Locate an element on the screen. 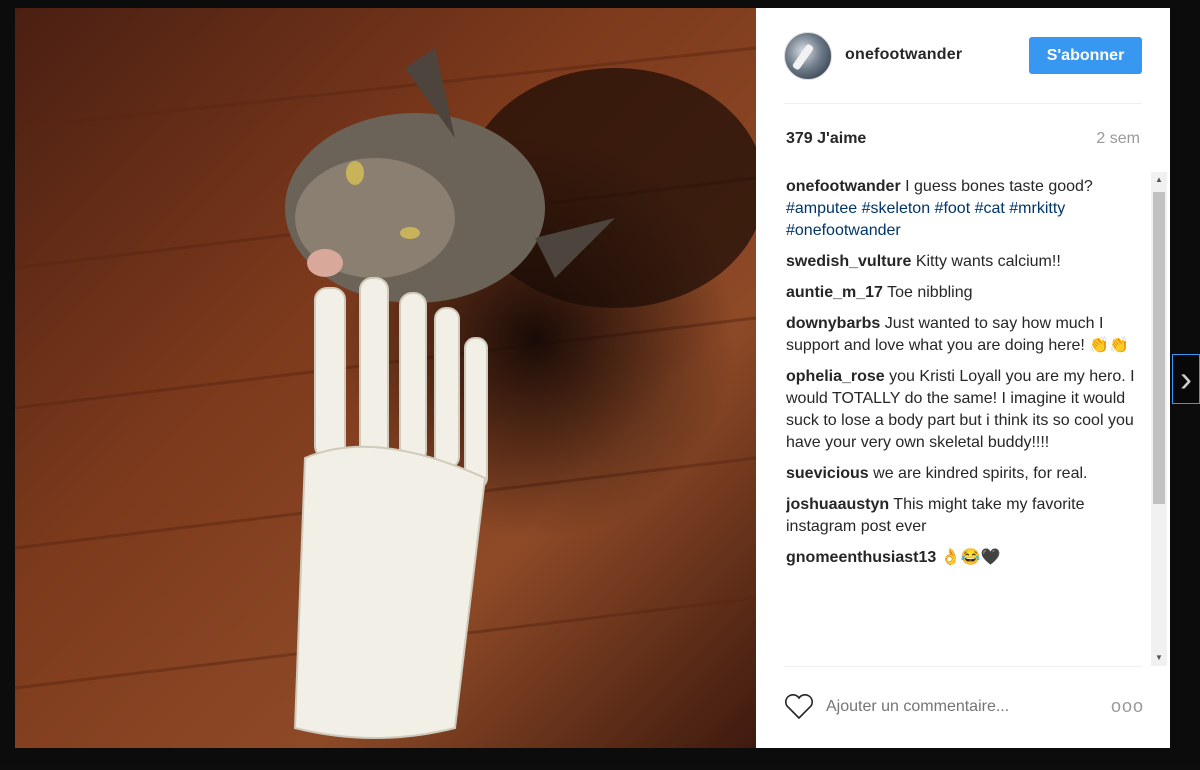  heart-icon is located at coordinates (799, 707).